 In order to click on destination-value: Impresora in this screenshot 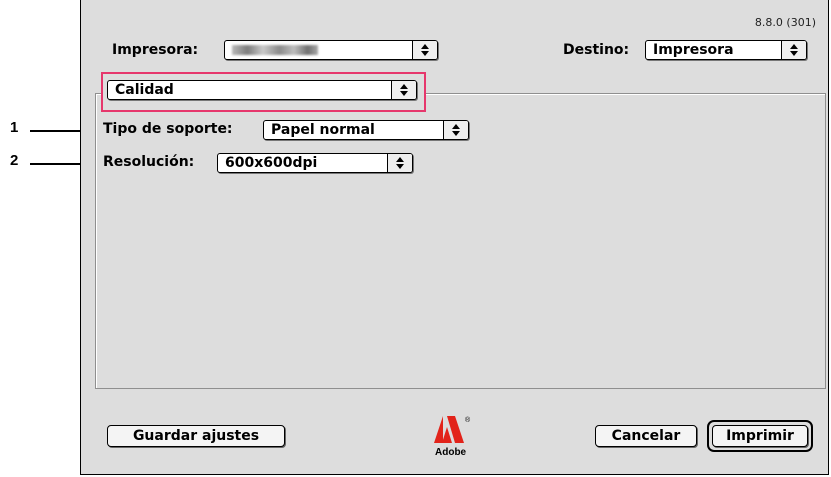, I will do `click(693, 50)`.